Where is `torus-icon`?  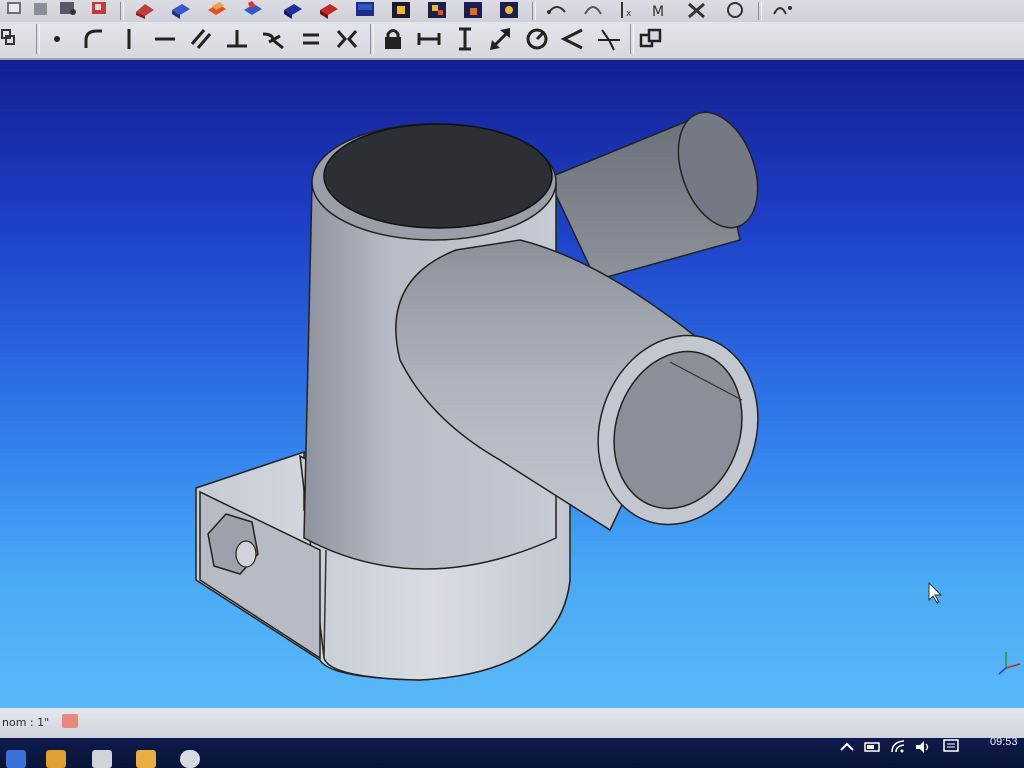
torus-icon is located at coordinates (401, 11).